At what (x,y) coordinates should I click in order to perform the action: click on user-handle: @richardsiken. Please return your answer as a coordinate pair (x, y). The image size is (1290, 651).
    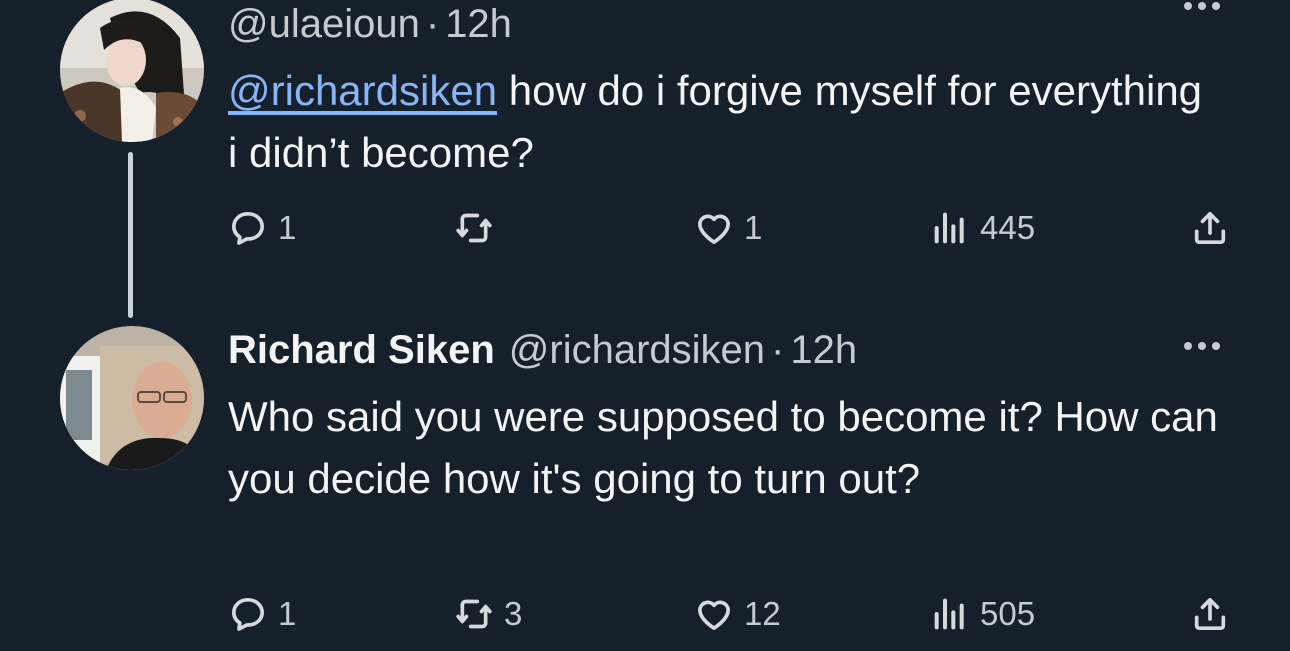
    Looking at the image, I should click on (637, 350).